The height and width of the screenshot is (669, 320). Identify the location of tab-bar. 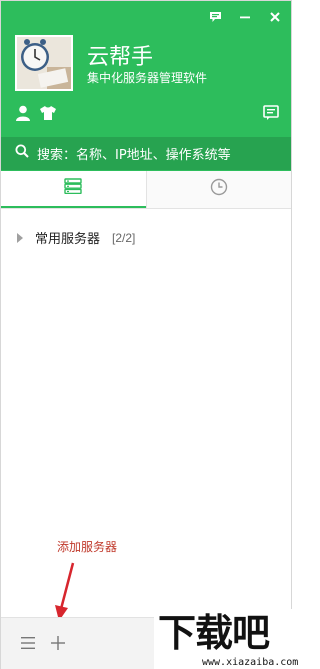
(146, 190).